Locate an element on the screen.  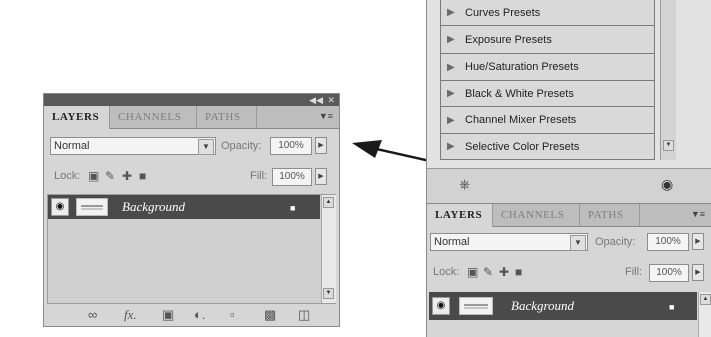
adjustment-layer-icon: ◐. is located at coordinates (199, 315).